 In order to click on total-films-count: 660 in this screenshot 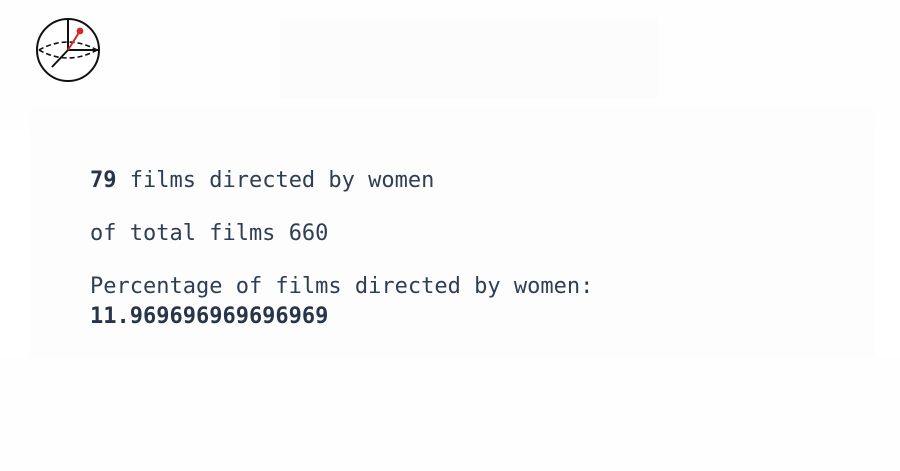, I will do `click(308, 233)`.